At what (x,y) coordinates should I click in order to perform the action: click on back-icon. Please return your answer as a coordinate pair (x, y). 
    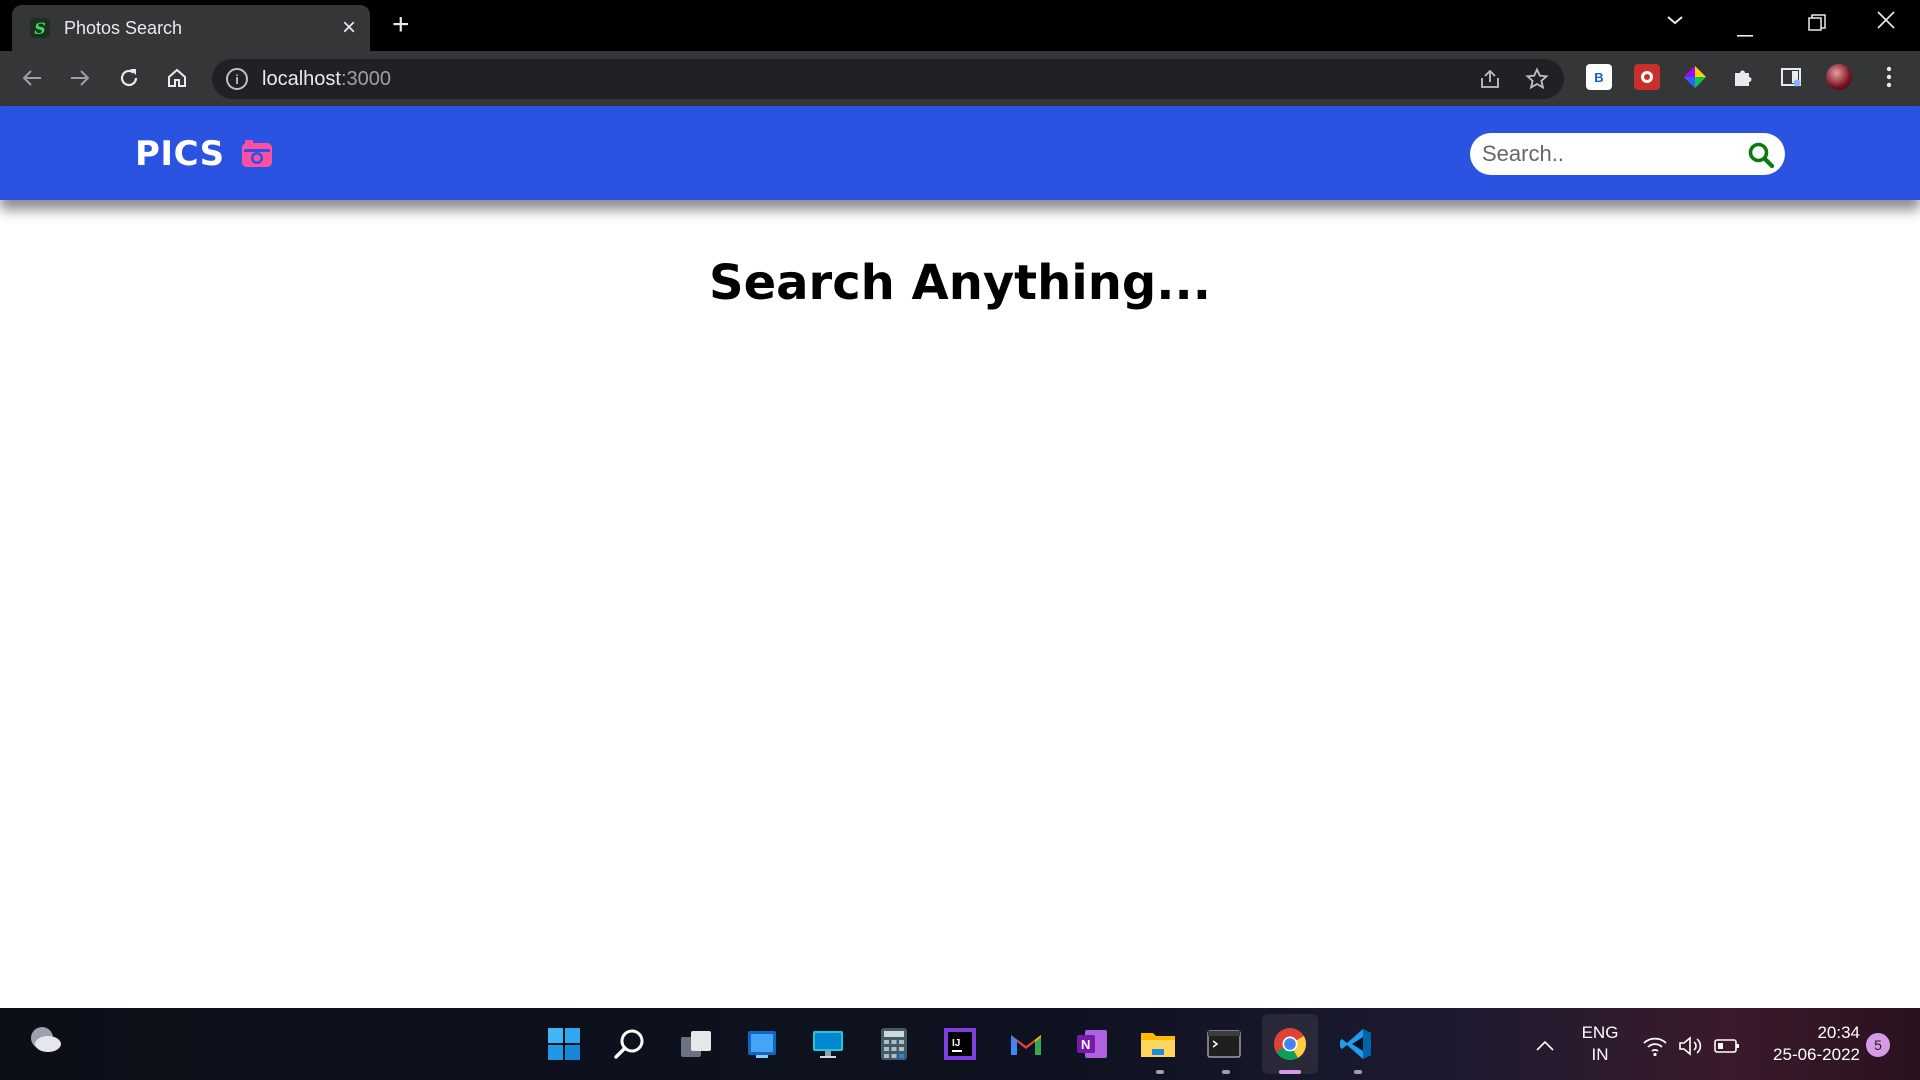
    Looking at the image, I should click on (32, 78).